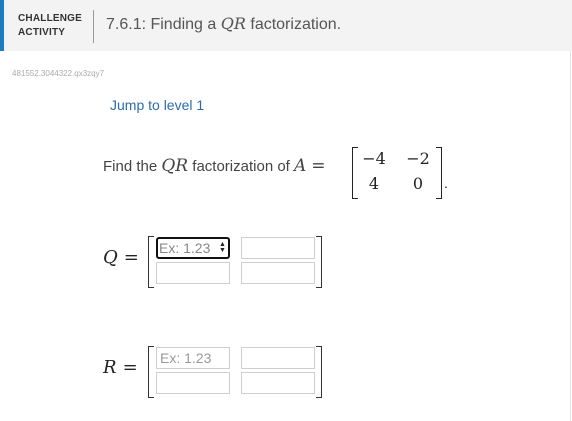 This screenshot has height=421, width=572. I want to click on title-math: QR, so click(233, 23).